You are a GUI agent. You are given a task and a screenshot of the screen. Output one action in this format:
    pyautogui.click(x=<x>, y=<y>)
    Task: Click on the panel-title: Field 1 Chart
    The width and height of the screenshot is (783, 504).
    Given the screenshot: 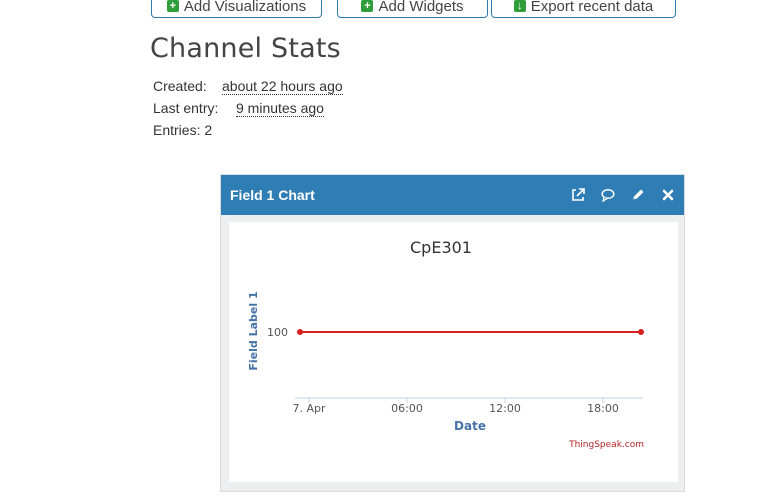 What is the action you would take?
    pyautogui.click(x=272, y=195)
    